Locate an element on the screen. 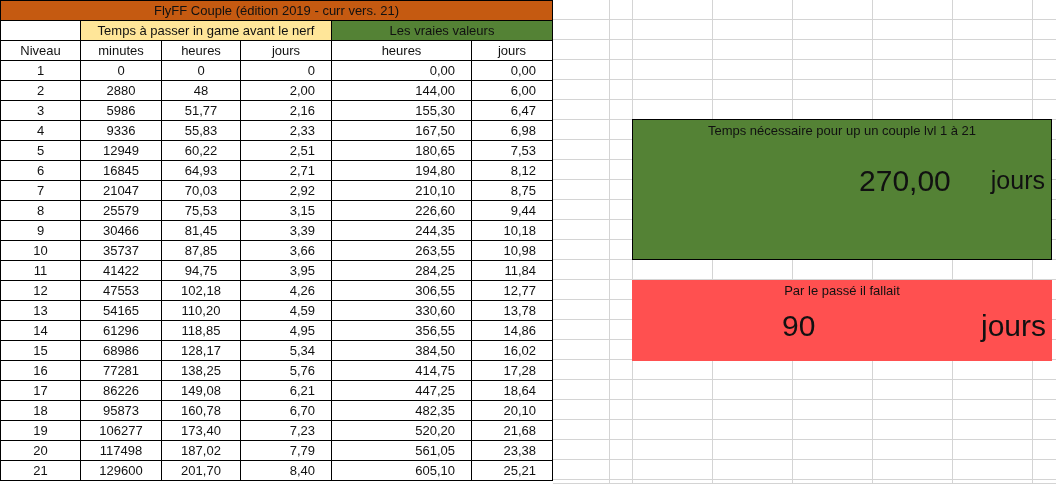  table-cell: 8,75 is located at coordinates (512, 191).